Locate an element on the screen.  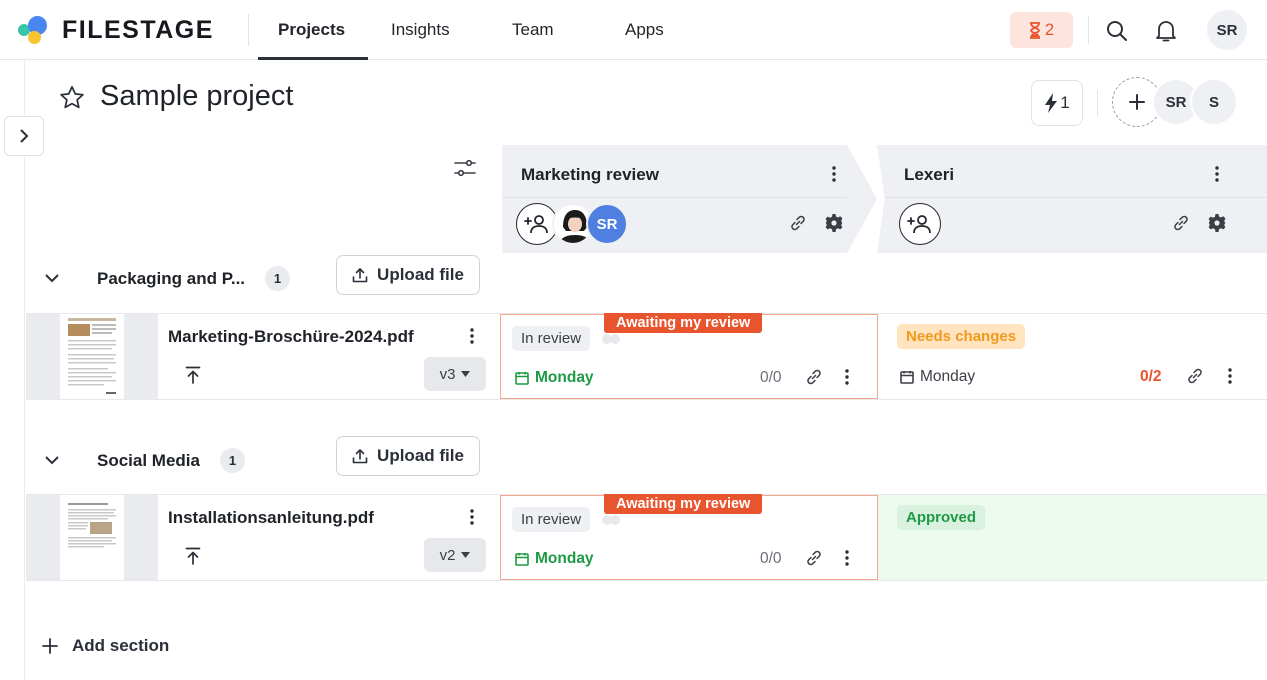
page-title: Sample project is located at coordinates (197, 96).